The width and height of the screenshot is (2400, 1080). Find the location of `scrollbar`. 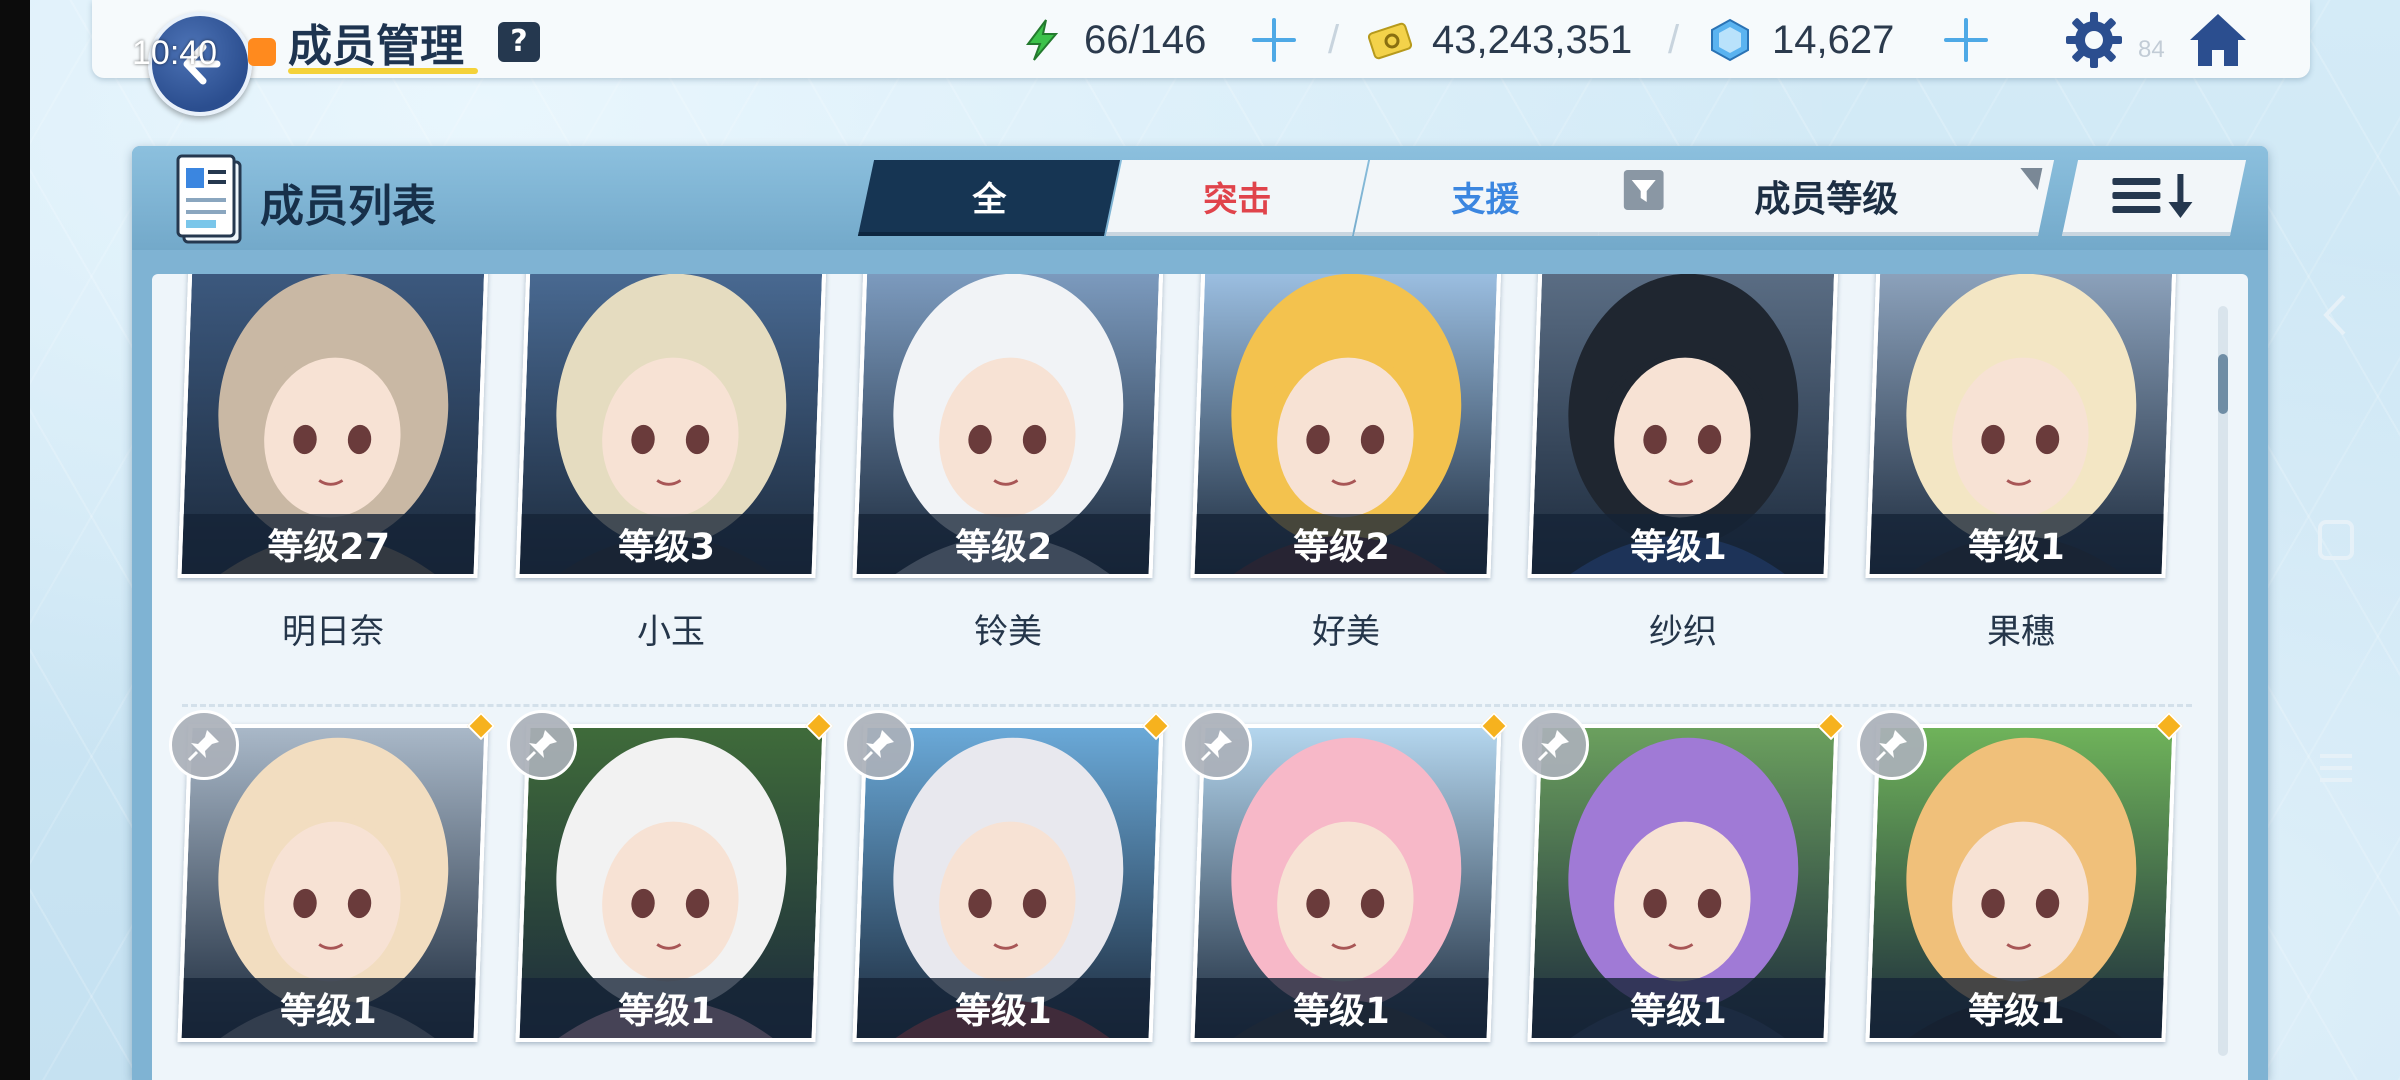

scrollbar is located at coordinates (2223, 681).